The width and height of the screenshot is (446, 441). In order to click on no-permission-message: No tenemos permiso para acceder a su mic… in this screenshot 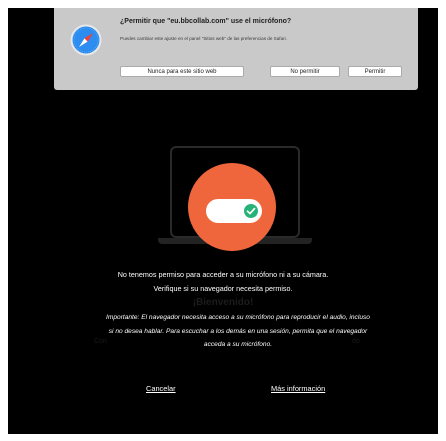, I will do `click(223, 274)`.